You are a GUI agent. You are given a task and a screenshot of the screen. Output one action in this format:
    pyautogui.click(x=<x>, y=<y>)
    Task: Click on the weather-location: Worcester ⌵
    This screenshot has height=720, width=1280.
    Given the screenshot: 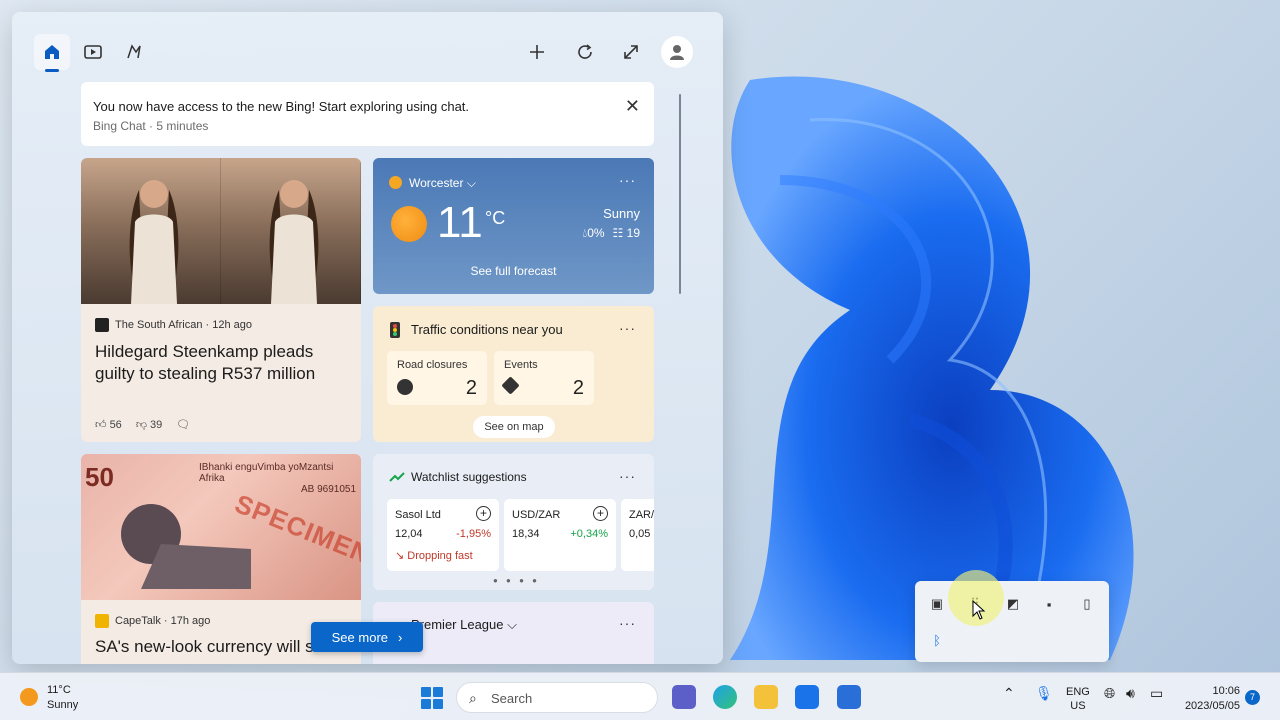 What is the action you would take?
    pyautogui.click(x=442, y=183)
    